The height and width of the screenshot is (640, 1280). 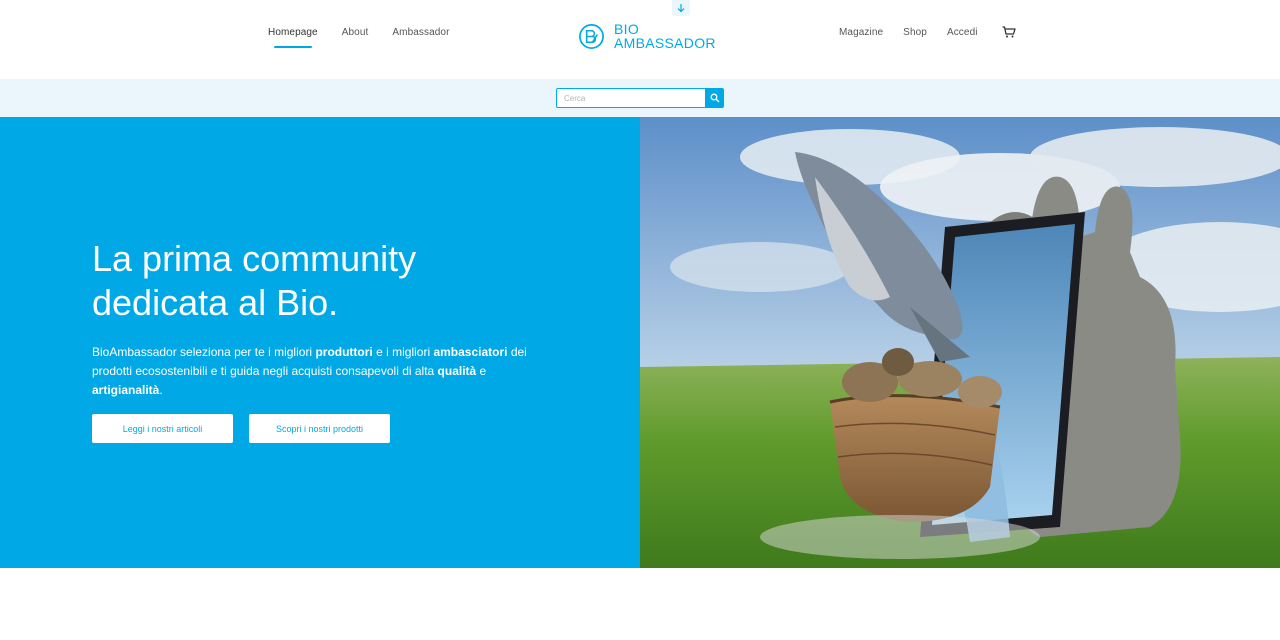 I want to click on highlight-qualita: qualità, so click(x=457, y=371).